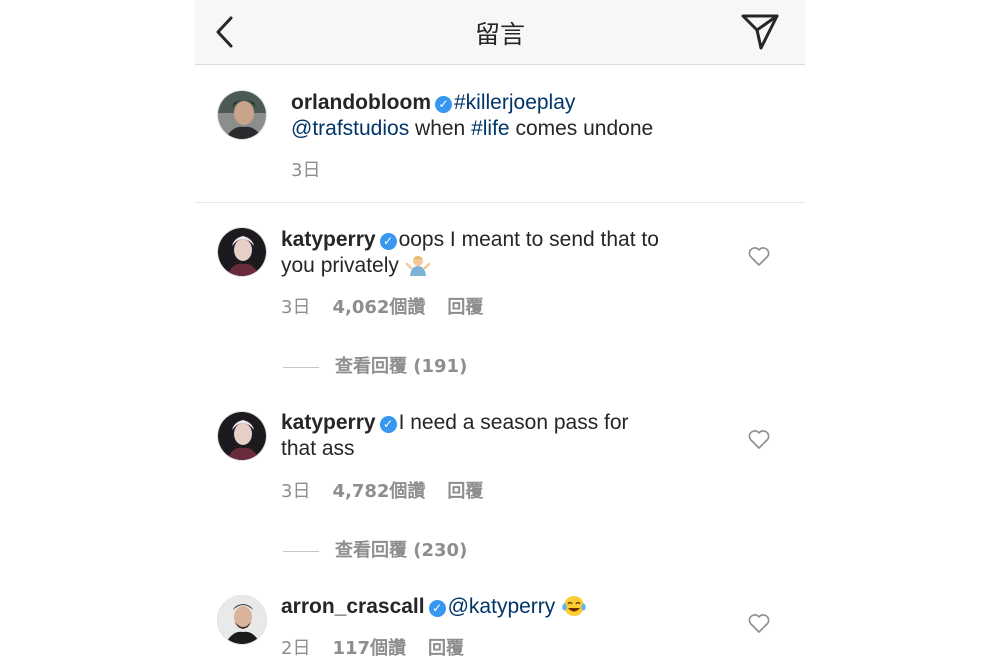 Image resolution: width=1000 pixels, height=666 pixels. I want to click on comment-body-line1: I need a season pass for, so click(513, 422).